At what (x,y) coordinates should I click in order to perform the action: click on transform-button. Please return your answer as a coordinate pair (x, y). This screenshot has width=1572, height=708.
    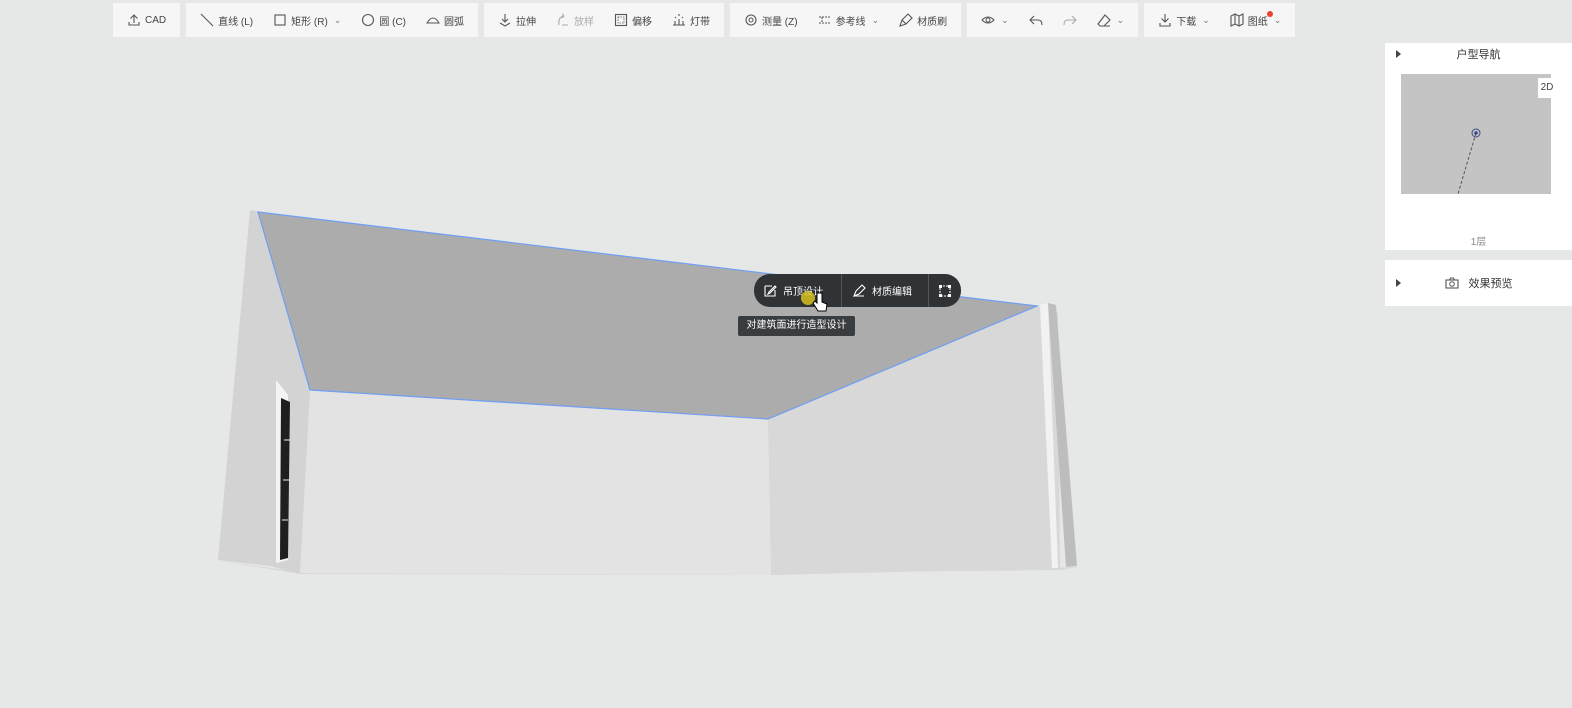
    Looking at the image, I should click on (940, 290).